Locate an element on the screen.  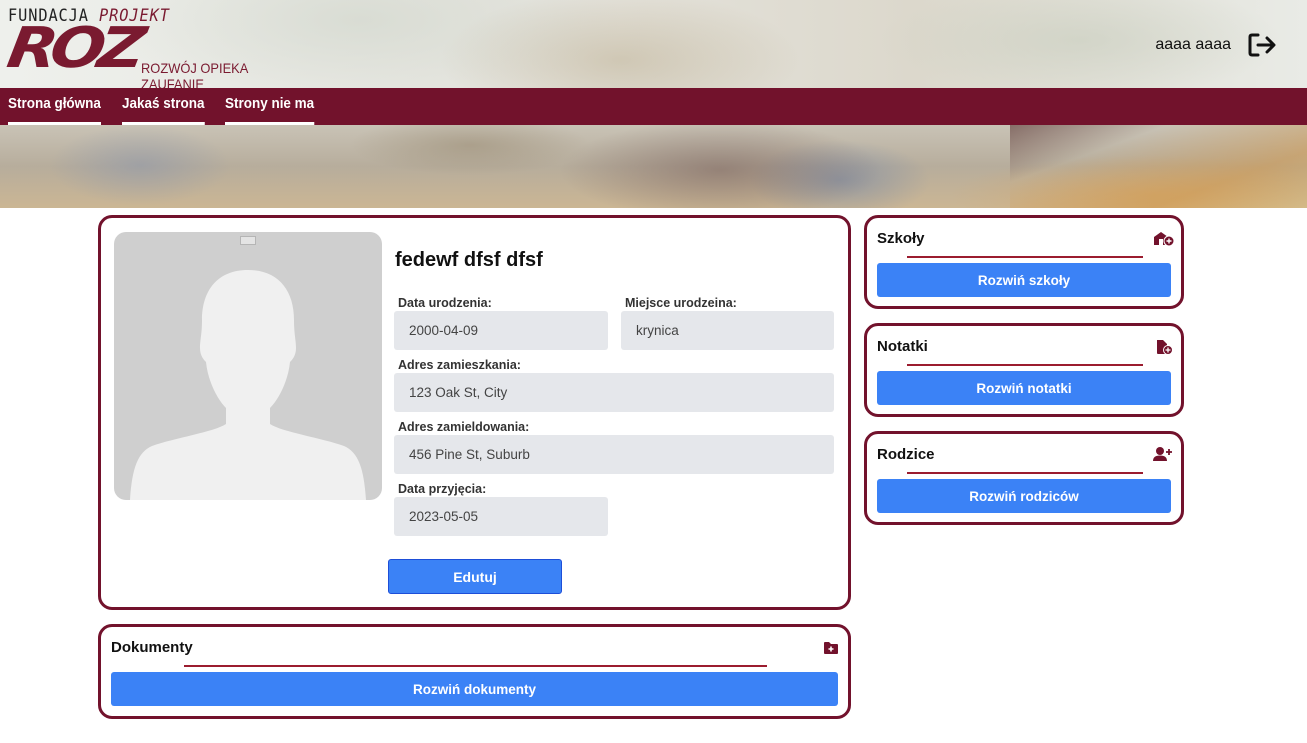
expand-parents-button: Rozwiń rodziców is located at coordinates (1024, 496).